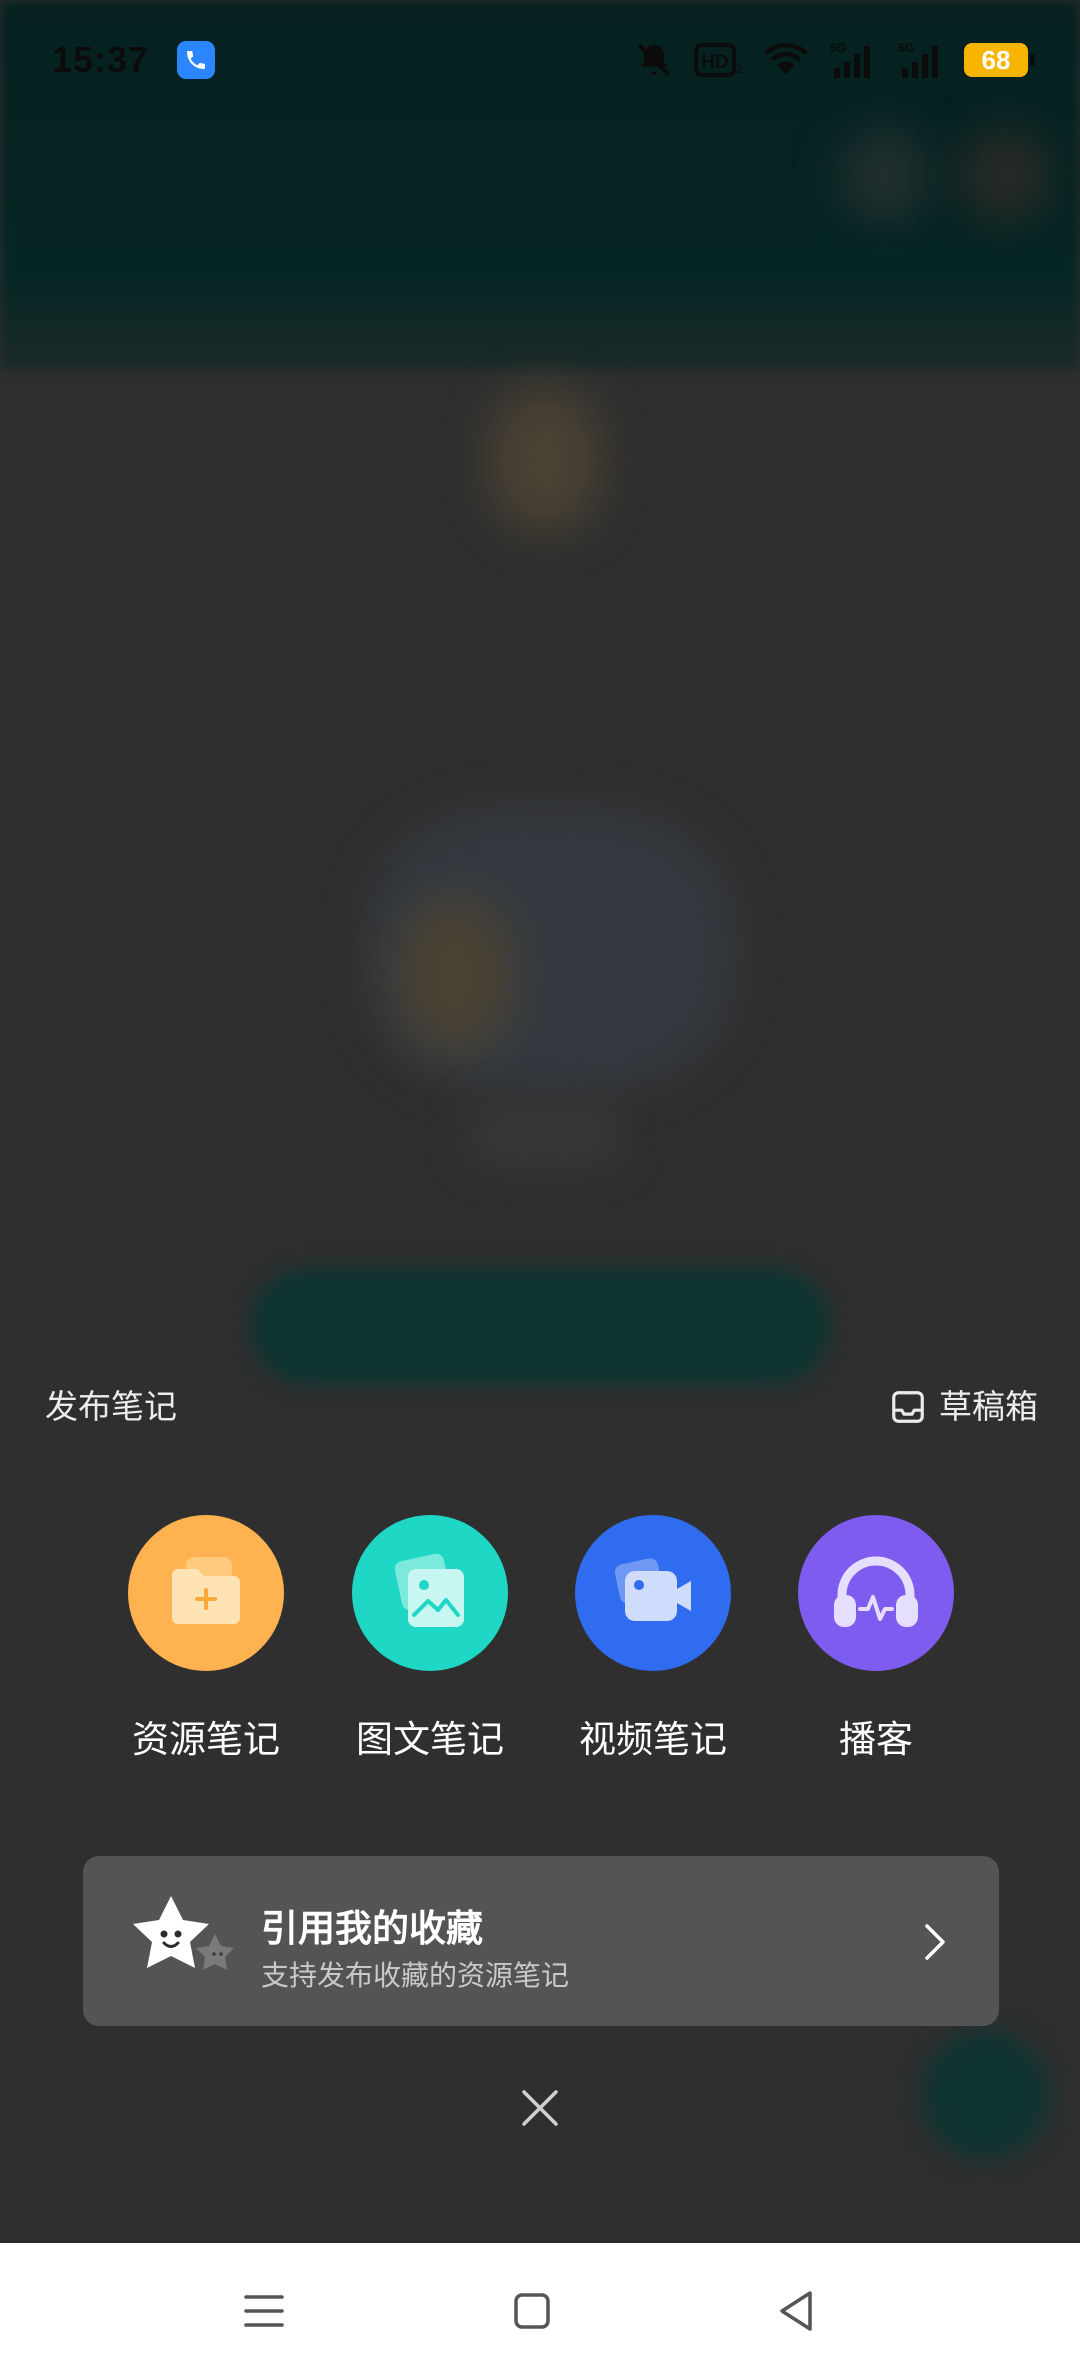 The image size is (1080, 2376). What do you see at coordinates (654, 60) in the screenshot?
I see `mute-bell-icon` at bounding box center [654, 60].